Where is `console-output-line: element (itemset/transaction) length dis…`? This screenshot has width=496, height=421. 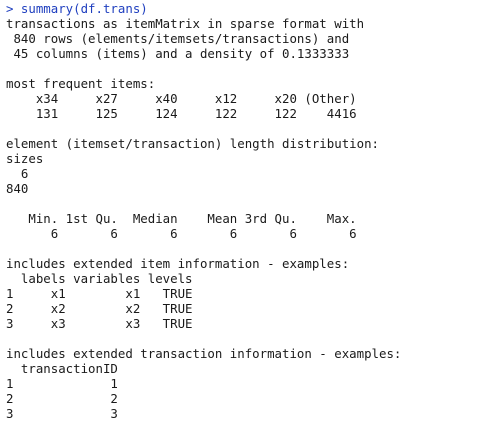 console-output-line: element (itemset/transaction) length dis… is located at coordinates (192, 143).